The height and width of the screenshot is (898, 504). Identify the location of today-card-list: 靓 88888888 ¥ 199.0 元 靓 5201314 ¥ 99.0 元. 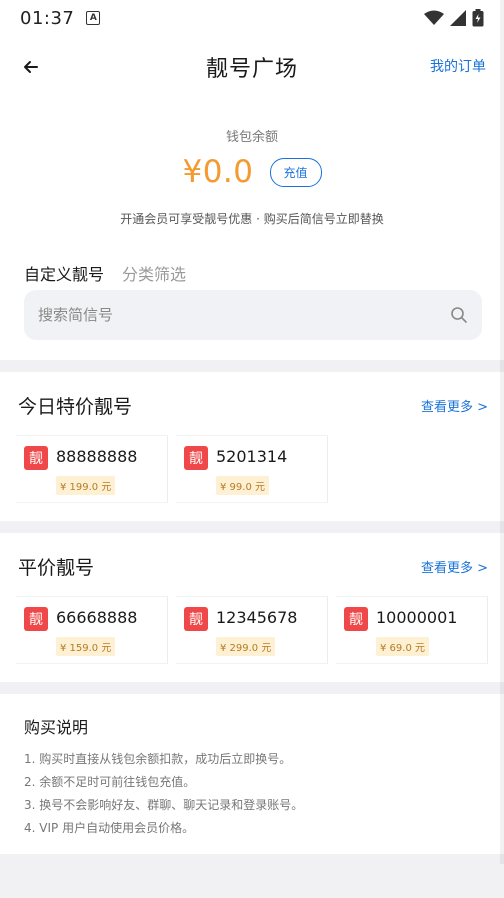
(176, 469).